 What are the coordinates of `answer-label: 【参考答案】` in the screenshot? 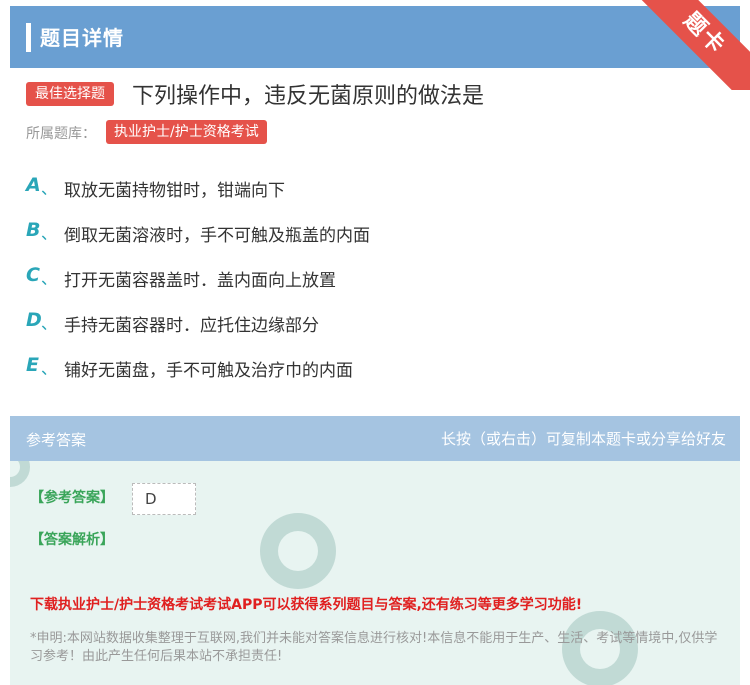 It's located at (72, 498).